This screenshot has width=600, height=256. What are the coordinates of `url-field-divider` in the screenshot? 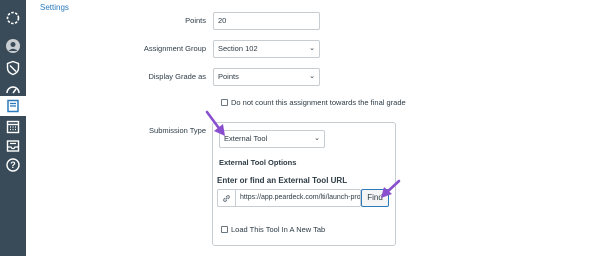 It's located at (235, 198).